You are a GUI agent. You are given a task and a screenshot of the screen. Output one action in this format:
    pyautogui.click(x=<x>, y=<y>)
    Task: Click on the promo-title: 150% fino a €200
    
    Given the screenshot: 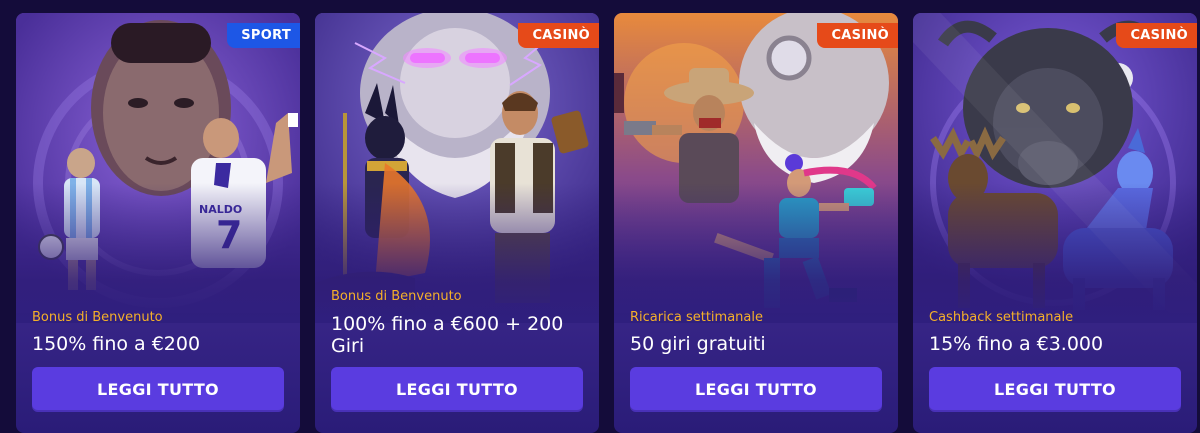 What is the action you would take?
    pyautogui.click(x=116, y=344)
    